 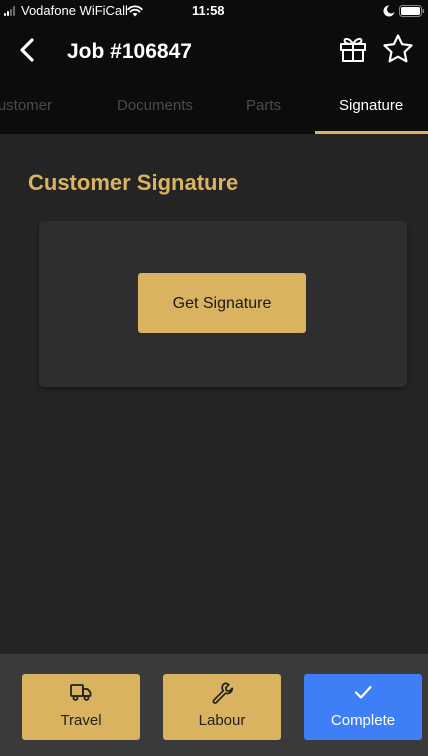 I want to click on star-icon, so click(x=398, y=49).